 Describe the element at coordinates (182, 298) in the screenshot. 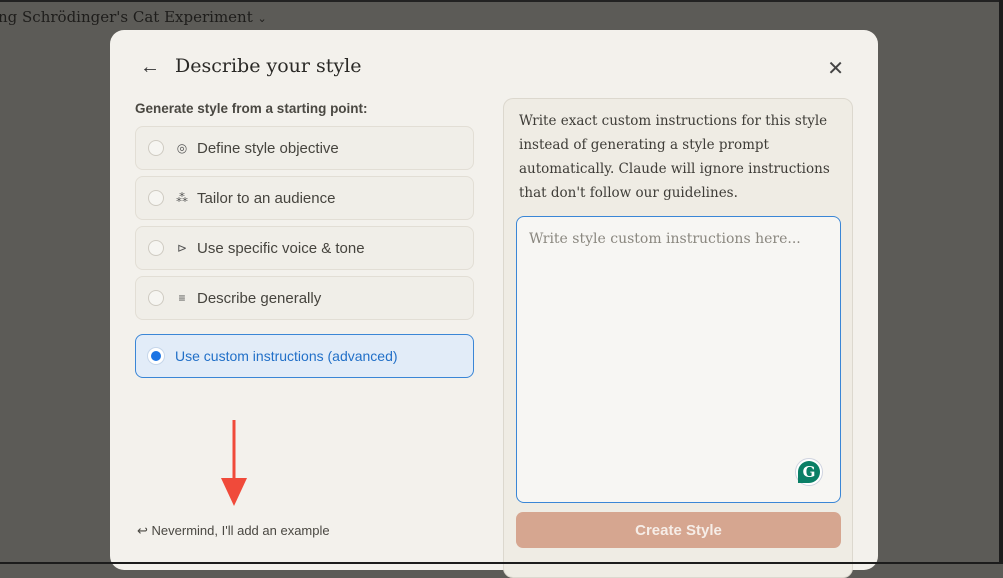

I see `lines-icon: ≡` at that location.